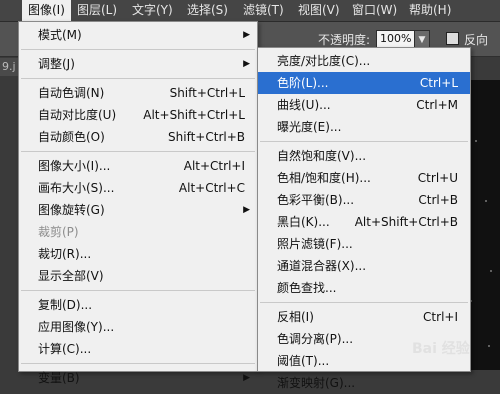  Describe the element at coordinates (138, 137) in the screenshot. I see `menu-item-auto-color: 自动颜色(O) Shift+Ctrl+B` at that location.